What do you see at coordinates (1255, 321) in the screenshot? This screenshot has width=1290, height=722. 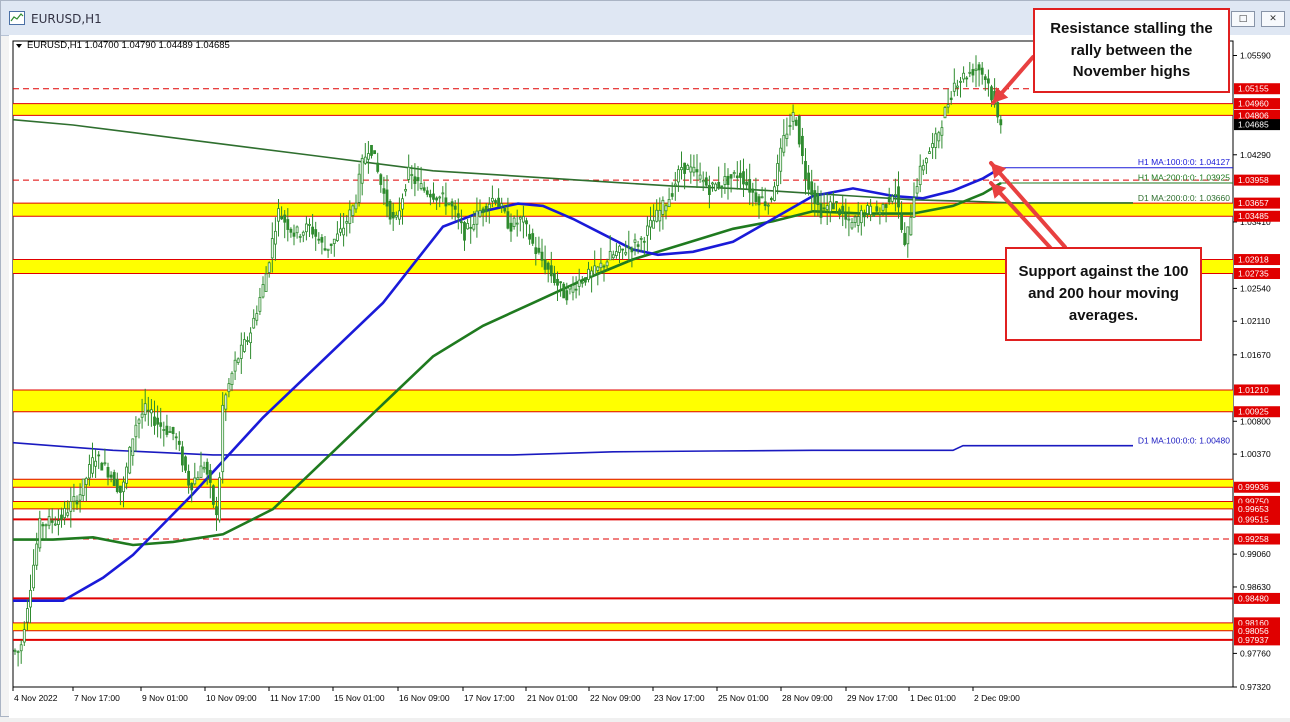 I see `y-tick-label: 1.02110` at bounding box center [1255, 321].